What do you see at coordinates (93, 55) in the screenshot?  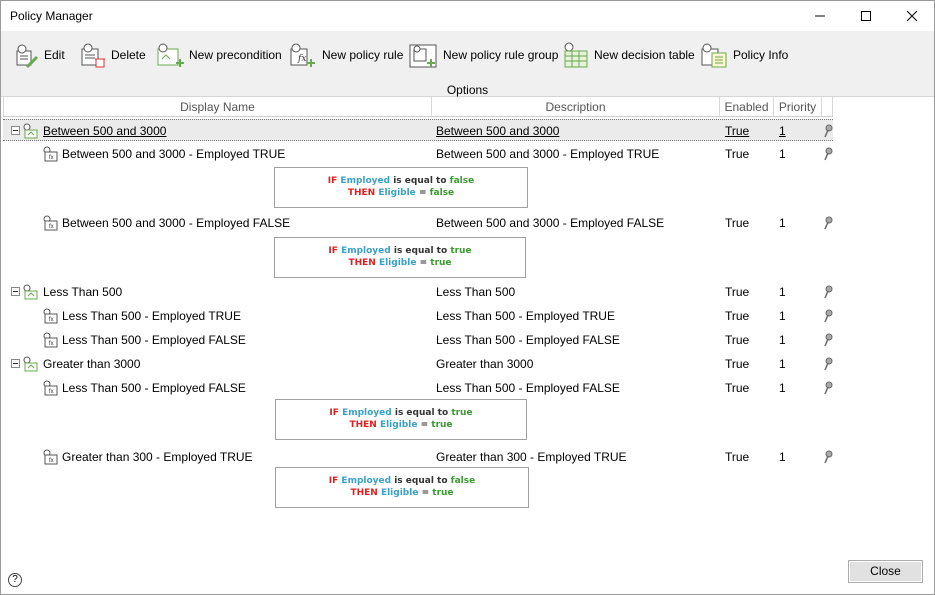 I see `delete-icon` at bounding box center [93, 55].